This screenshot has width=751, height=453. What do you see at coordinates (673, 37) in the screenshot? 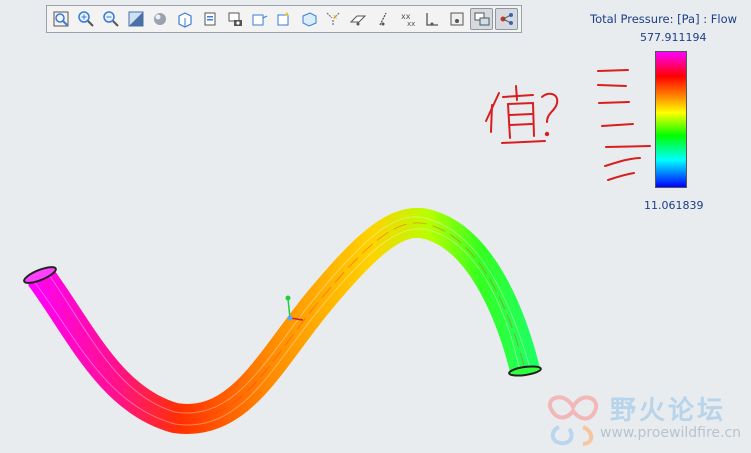
I see `legend-max-value: 577.911194` at bounding box center [673, 37].